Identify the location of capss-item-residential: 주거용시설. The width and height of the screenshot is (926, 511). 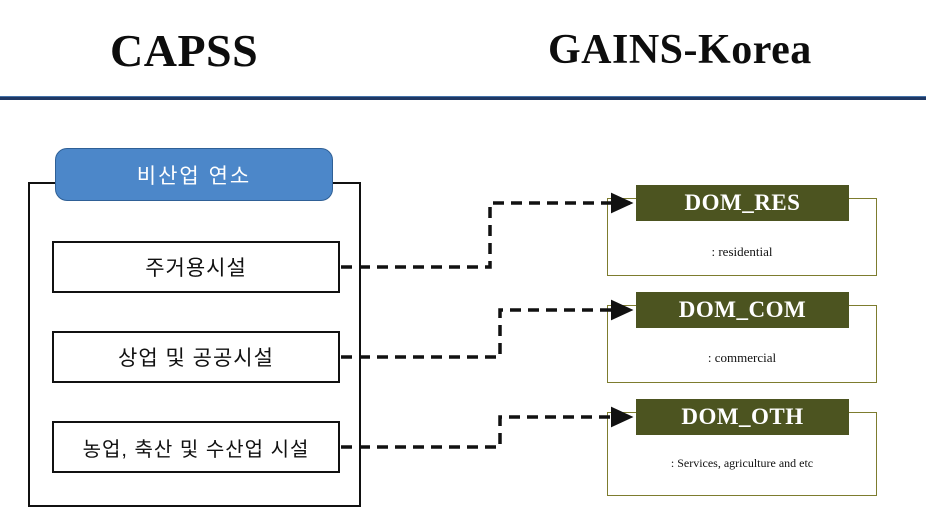
(196, 267).